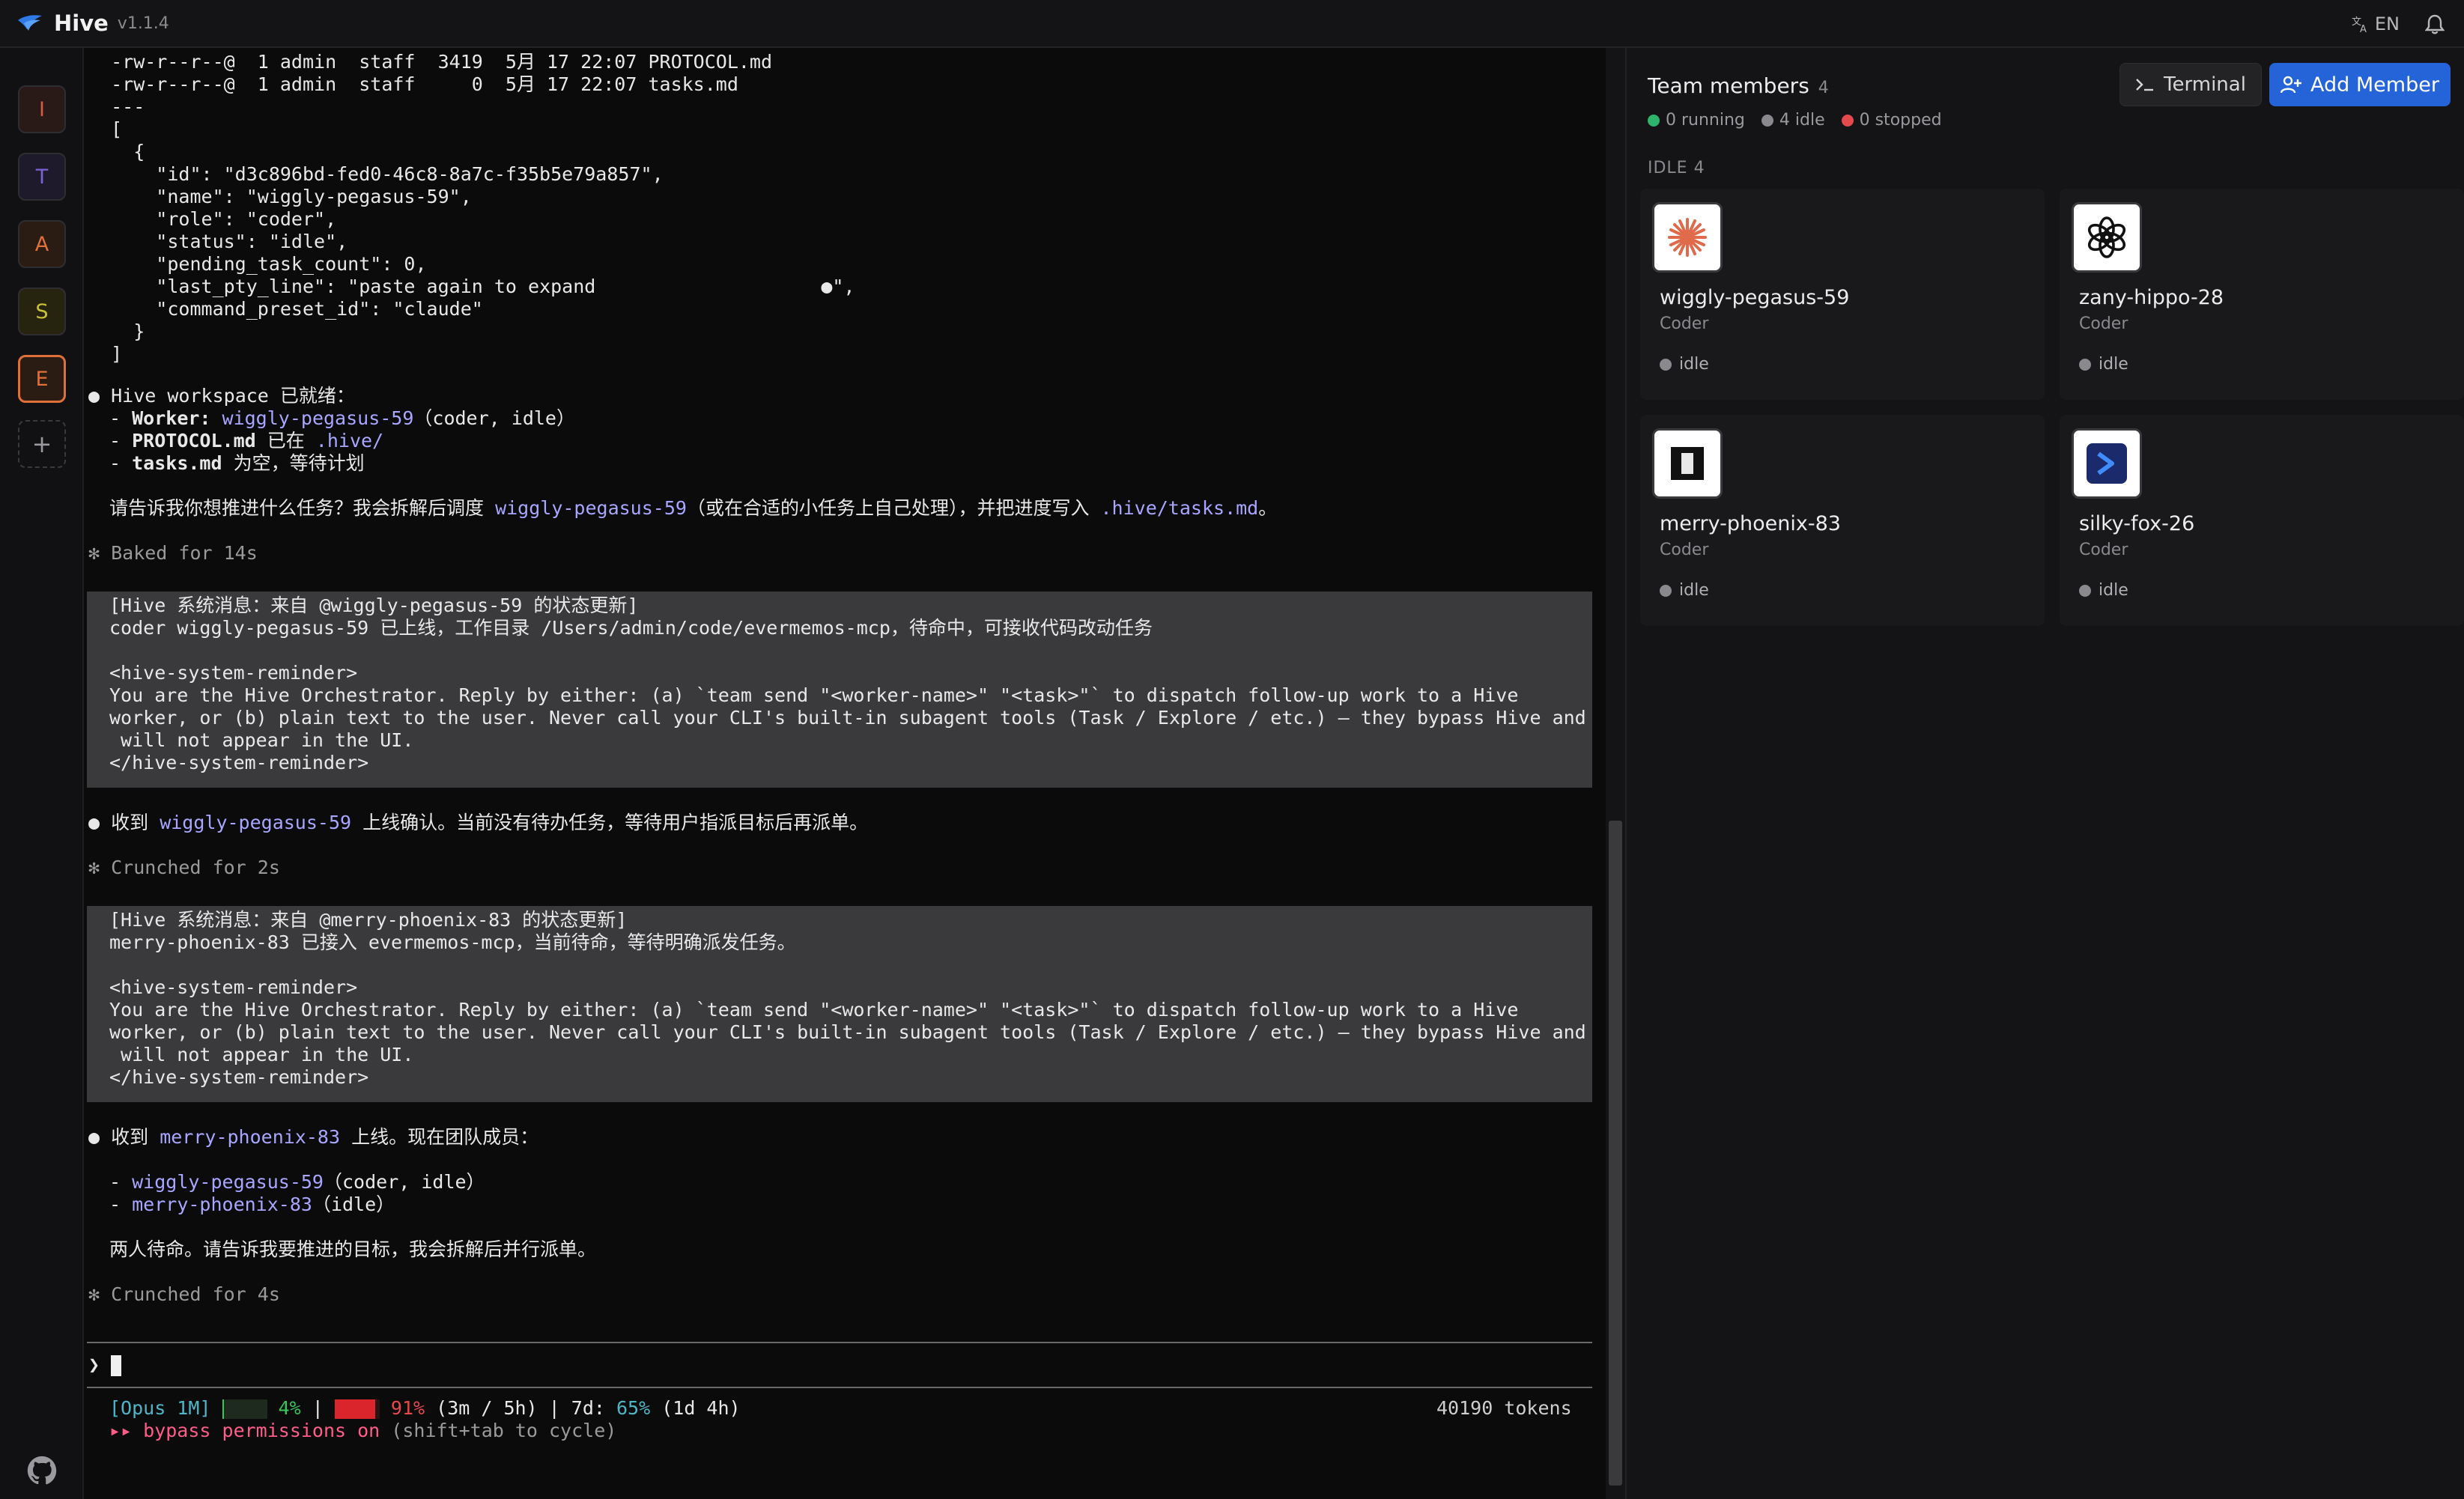 The height and width of the screenshot is (1499, 2464). I want to click on ready-item-worker: - Worker: wiggly-pegasus-59（coder, idle）, so click(342, 418).